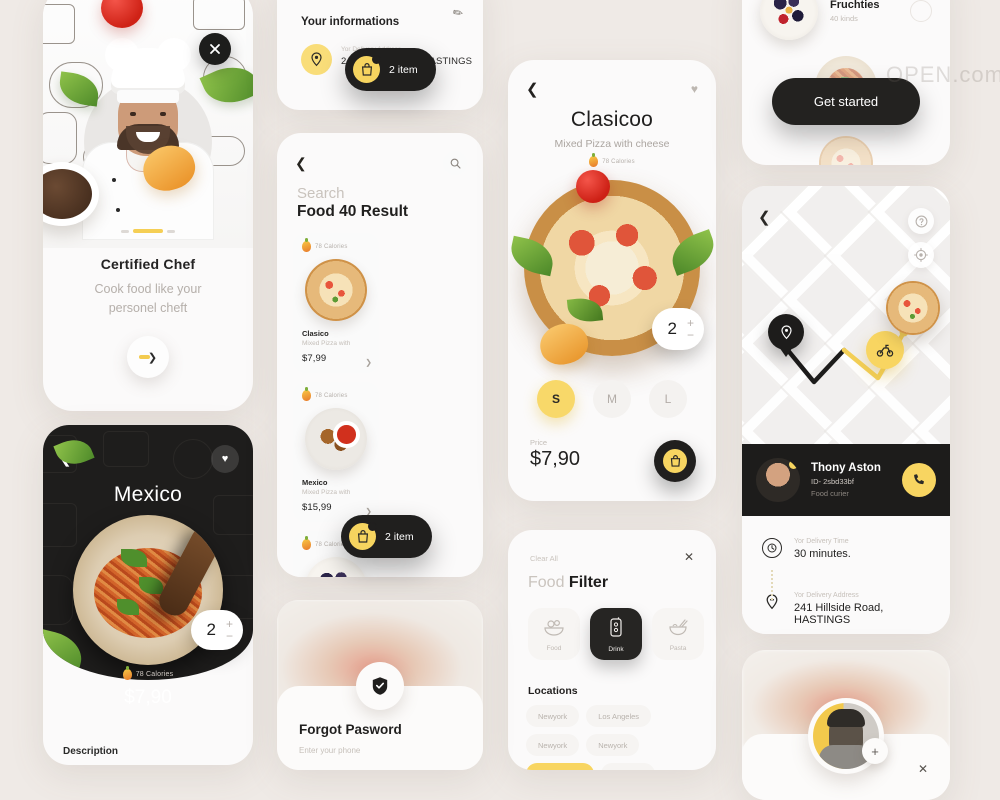 This screenshot has width=1000, height=800. Describe the element at coordinates (778, 480) in the screenshot. I see `avatar` at that location.